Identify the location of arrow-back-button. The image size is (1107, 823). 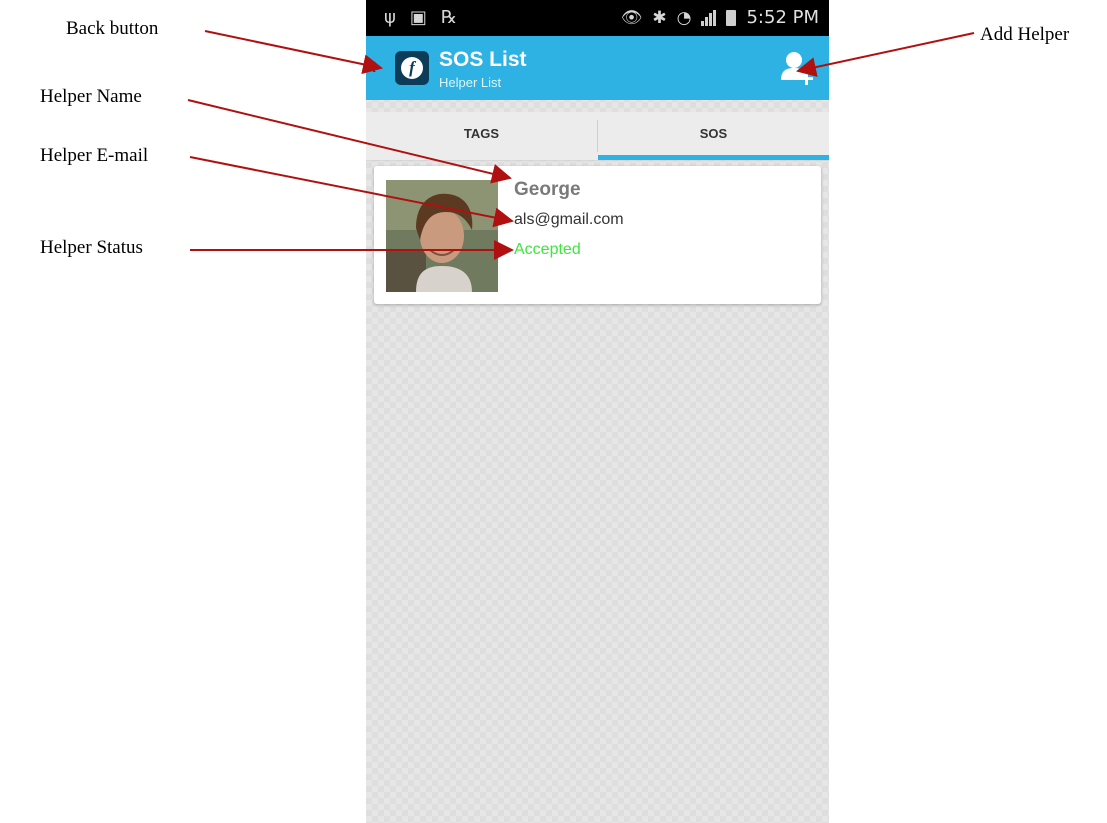
(293, 52).